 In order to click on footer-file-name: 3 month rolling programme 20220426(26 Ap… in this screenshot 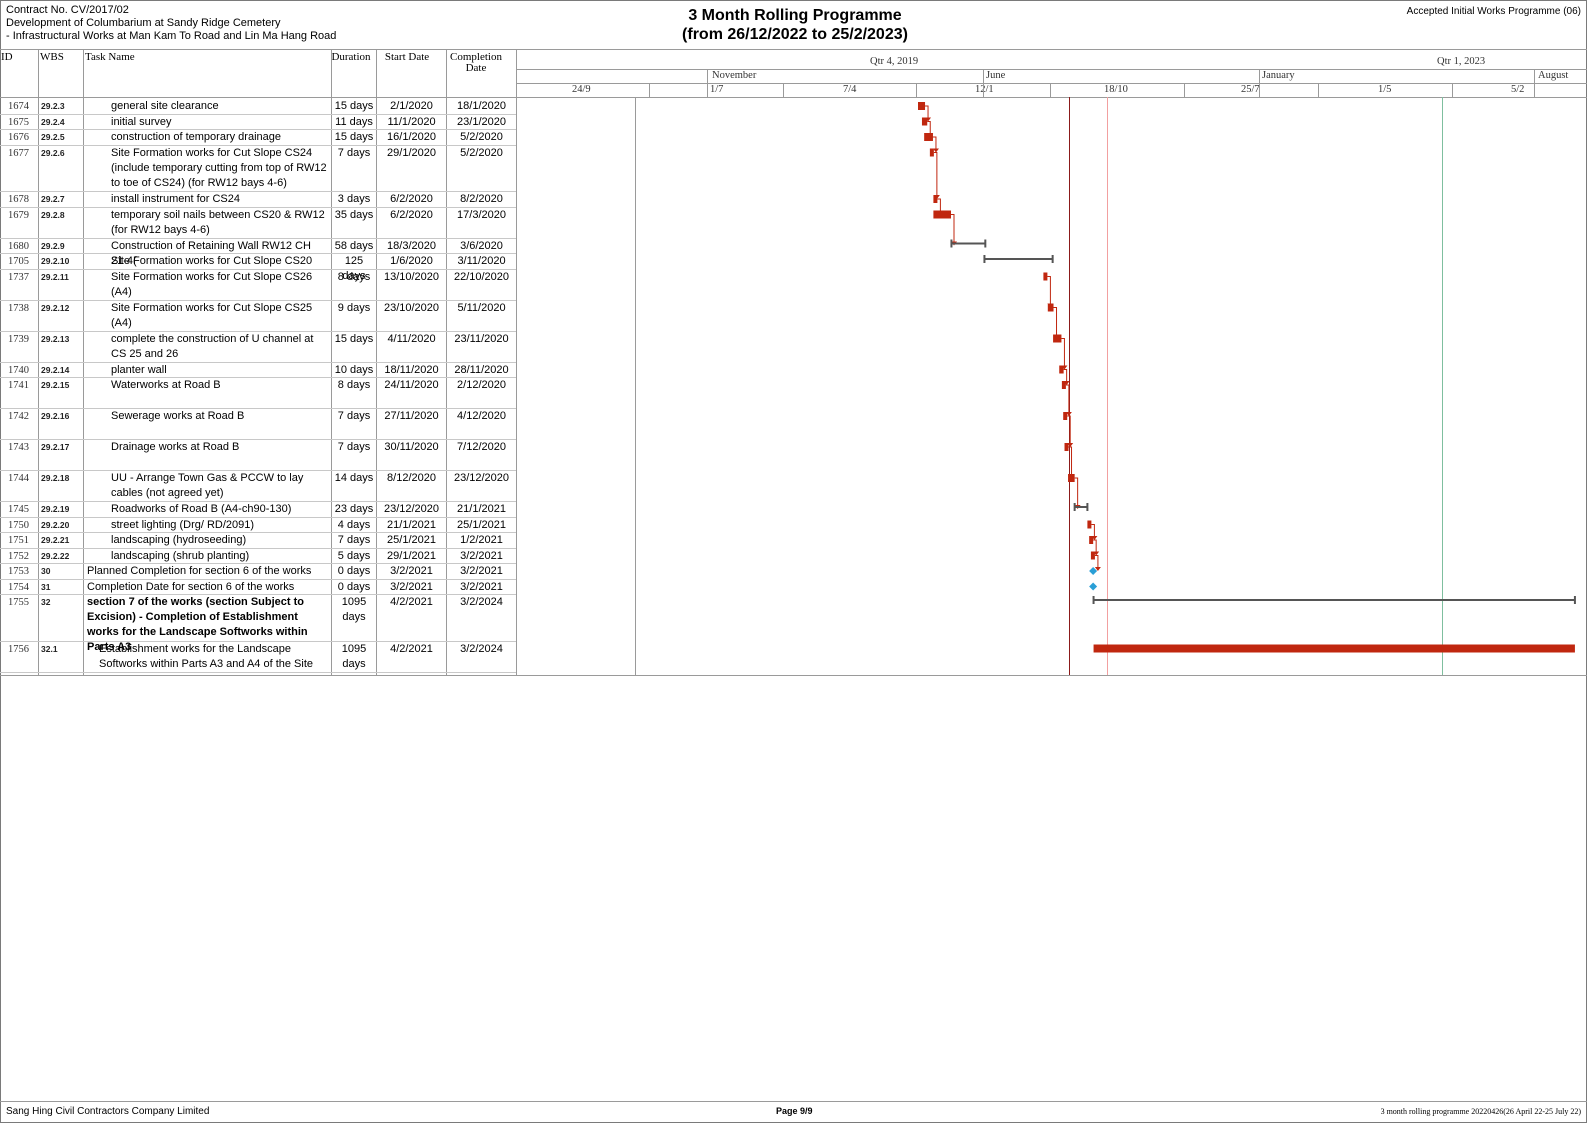, I will do `click(1480, 1111)`.